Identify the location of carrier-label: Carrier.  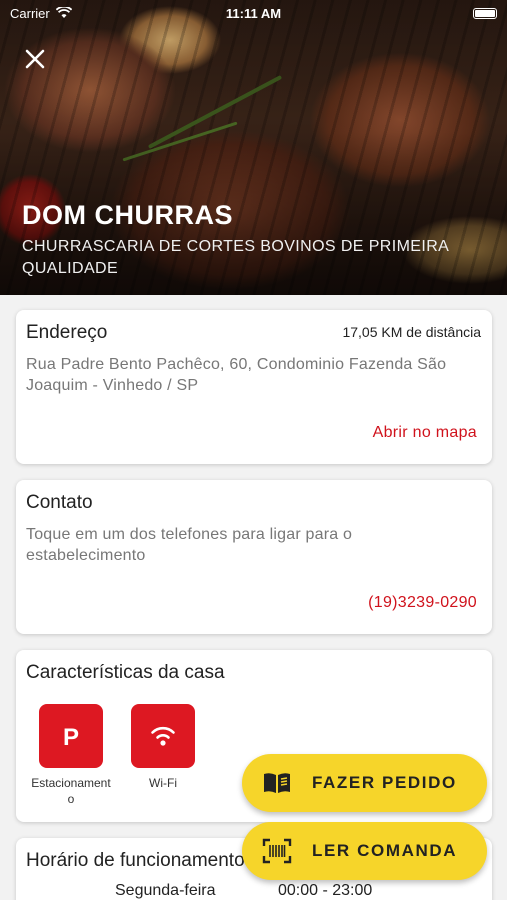
(30, 13).